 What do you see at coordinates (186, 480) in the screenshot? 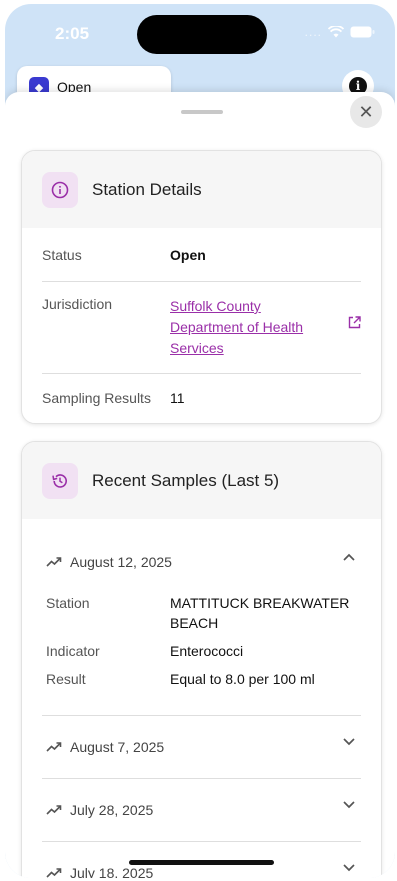
I see `recent-samples-title: Recent Samples (Last 5)` at bounding box center [186, 480].